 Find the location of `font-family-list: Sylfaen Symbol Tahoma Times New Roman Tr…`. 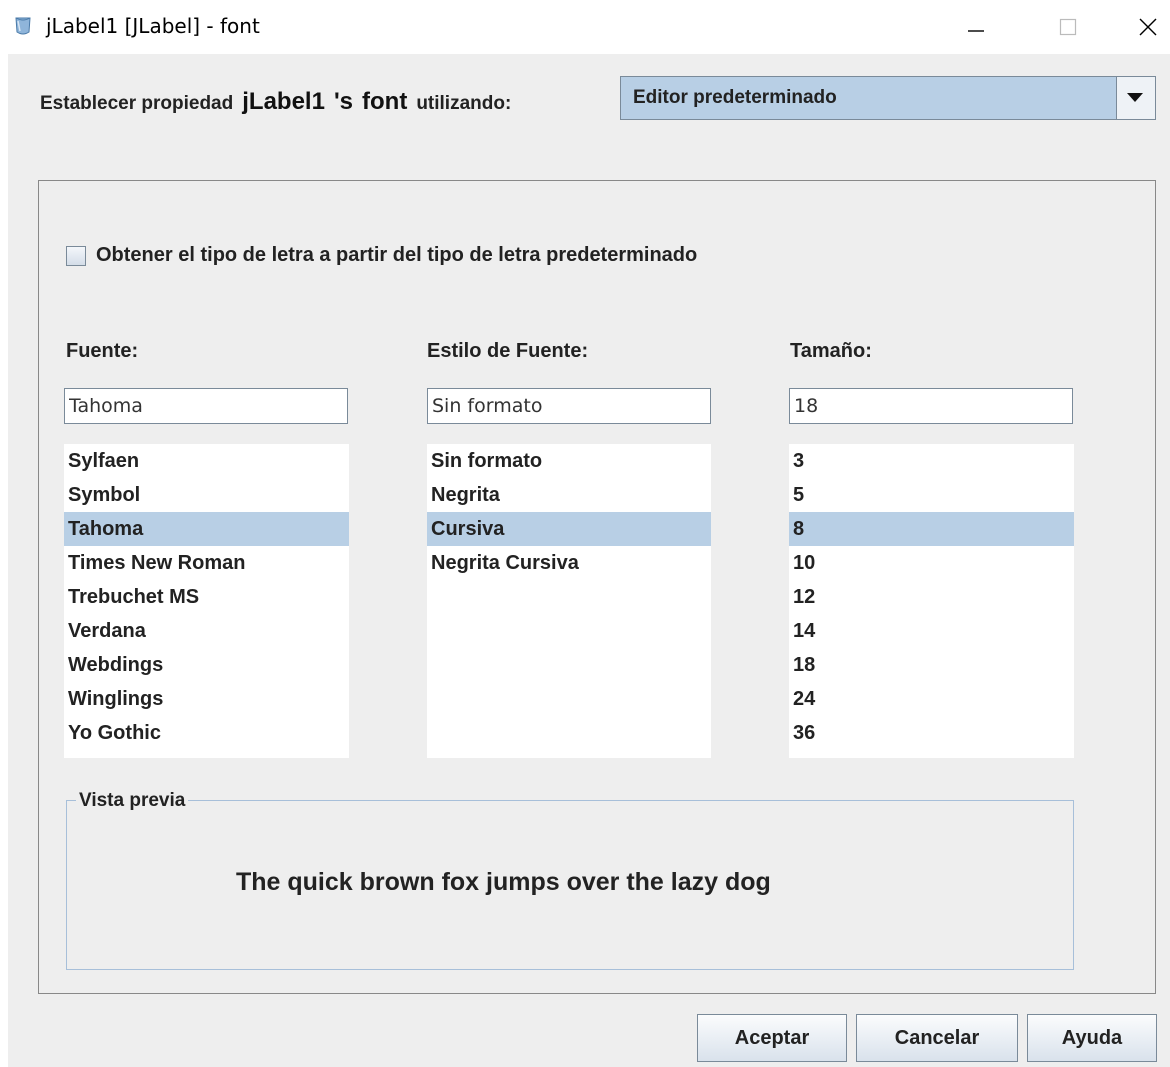

font-family-list: Sylfaen Symbol Tahoma Times New Roman Tr… is located at coordinates (206, 601).